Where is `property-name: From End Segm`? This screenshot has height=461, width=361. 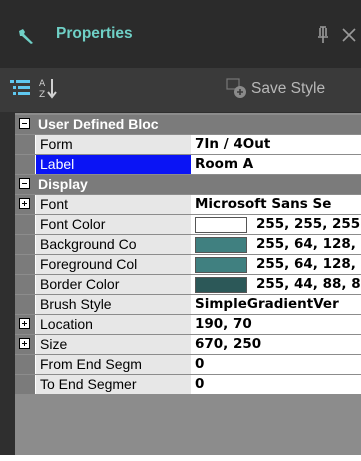
property-name: From End Segm is located at coordinates (113, 364).